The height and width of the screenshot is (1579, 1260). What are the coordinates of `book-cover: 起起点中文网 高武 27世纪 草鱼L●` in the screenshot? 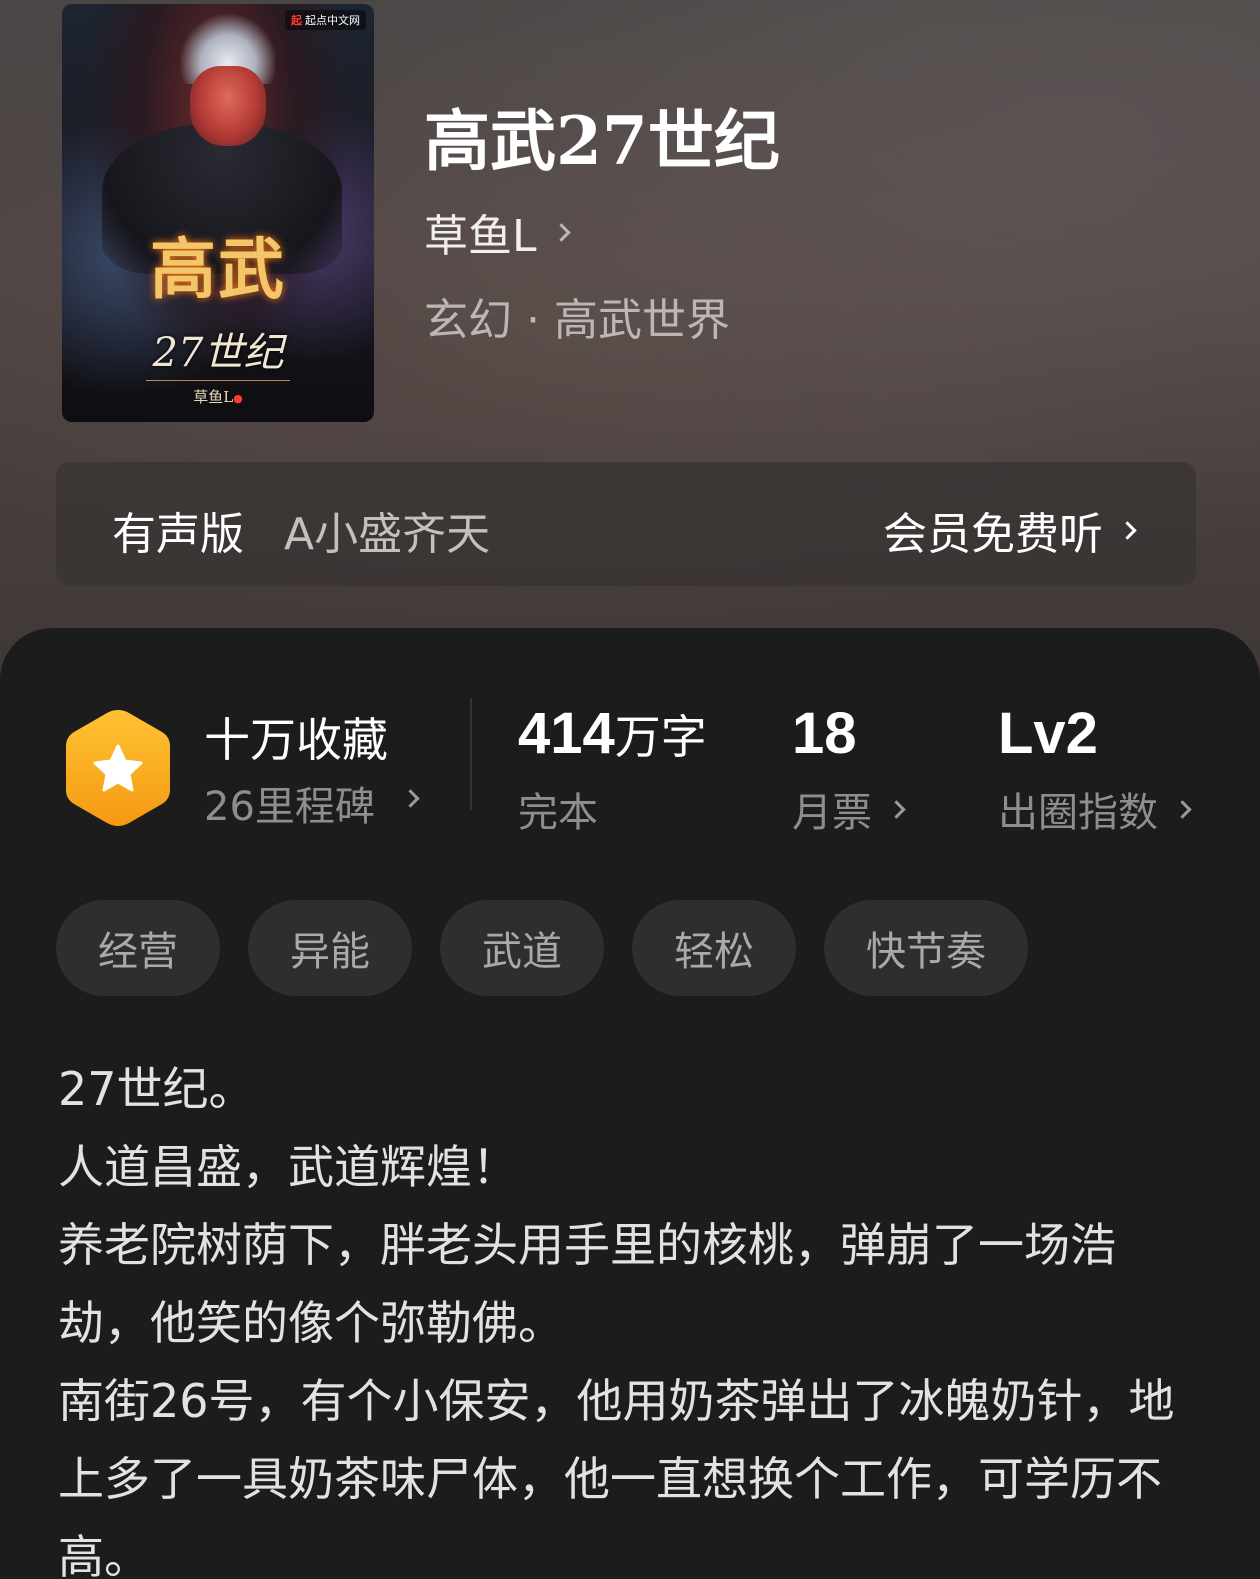 It's located at (218, 213).